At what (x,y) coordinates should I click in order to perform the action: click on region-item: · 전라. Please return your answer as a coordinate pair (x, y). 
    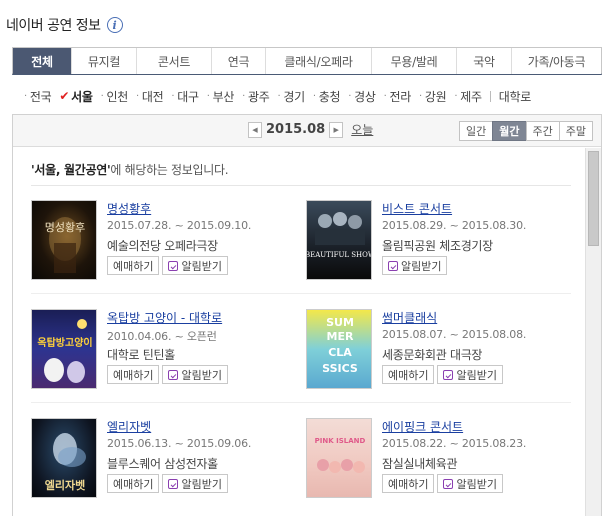
    Looking at the image, I should click on (397, 96).